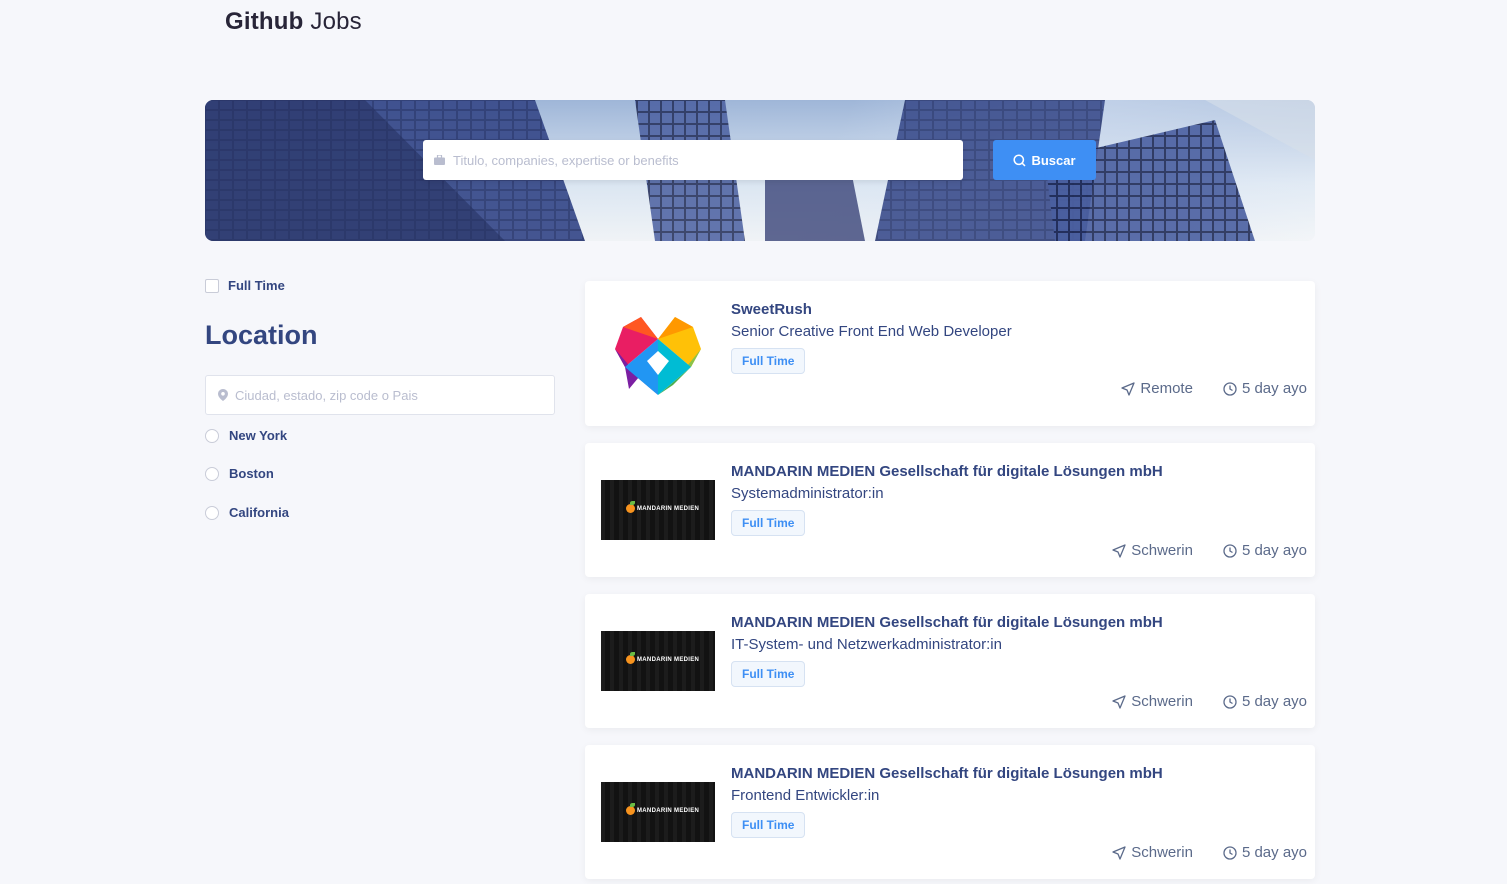 The image size is (1507, 884). Describe the element at coordinates (264, 21) in the screenshot. I see `brand-bold: Github` at that location.